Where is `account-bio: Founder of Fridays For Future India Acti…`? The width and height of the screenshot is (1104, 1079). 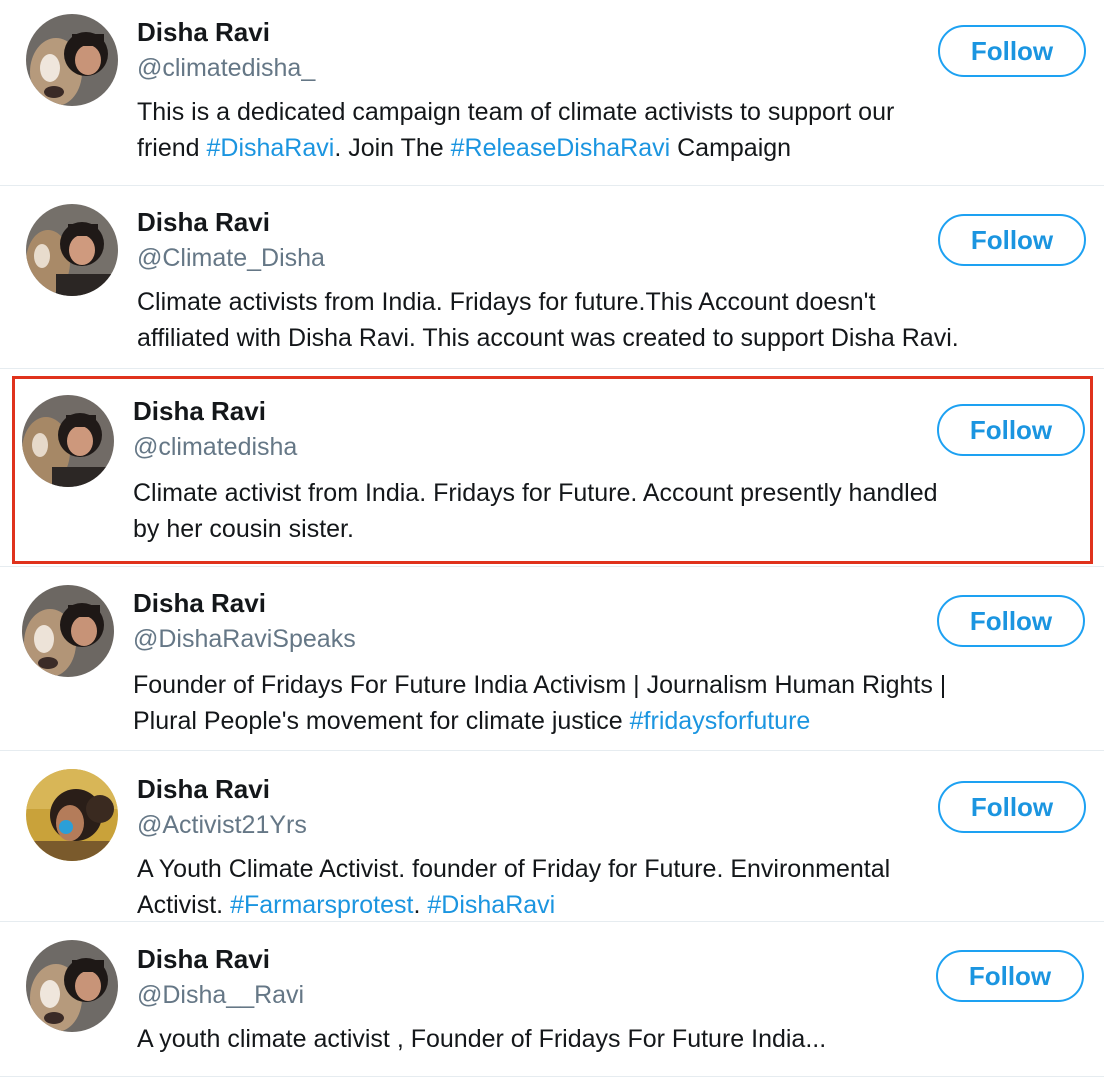 account-bio: Founder of Fridays For Future India Acti… is located at coordinates (608, 703).